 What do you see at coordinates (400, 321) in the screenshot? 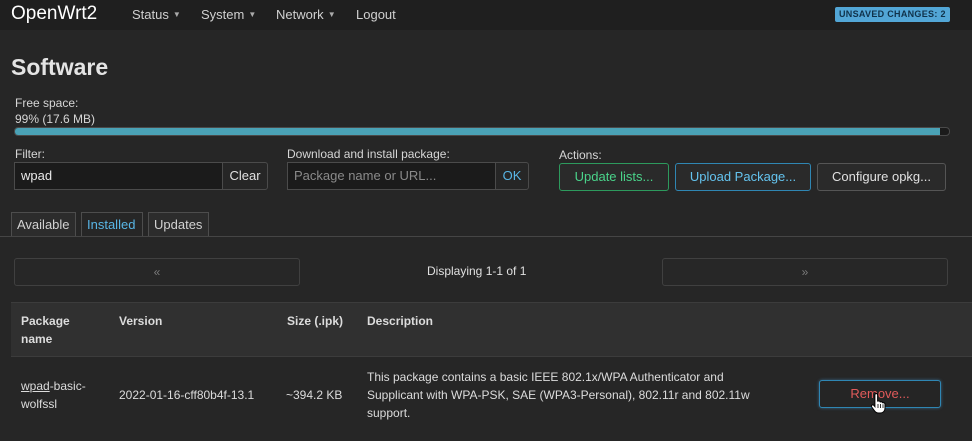
I see `col-header-description: Description` at bounding box center [400, 321].